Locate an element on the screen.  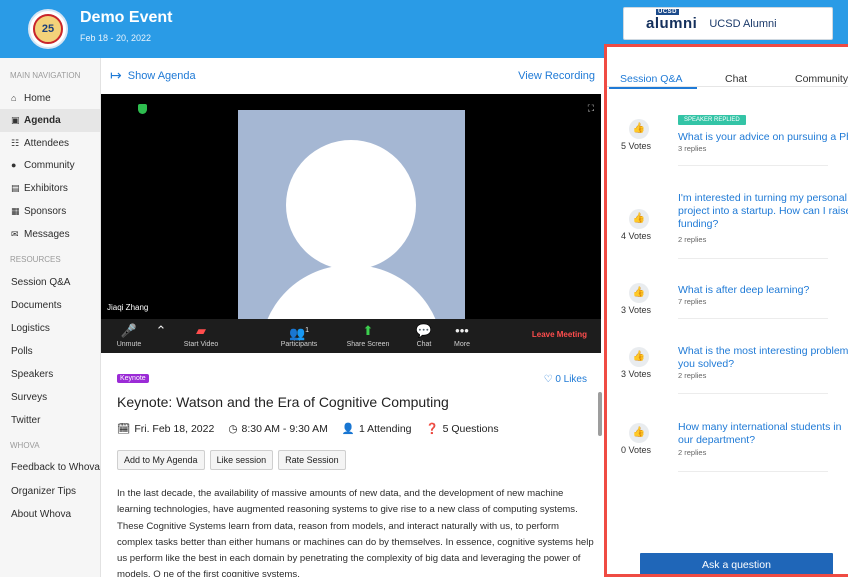
sidebar-item-surveys: Surveys is located at coordinates (50, 397).